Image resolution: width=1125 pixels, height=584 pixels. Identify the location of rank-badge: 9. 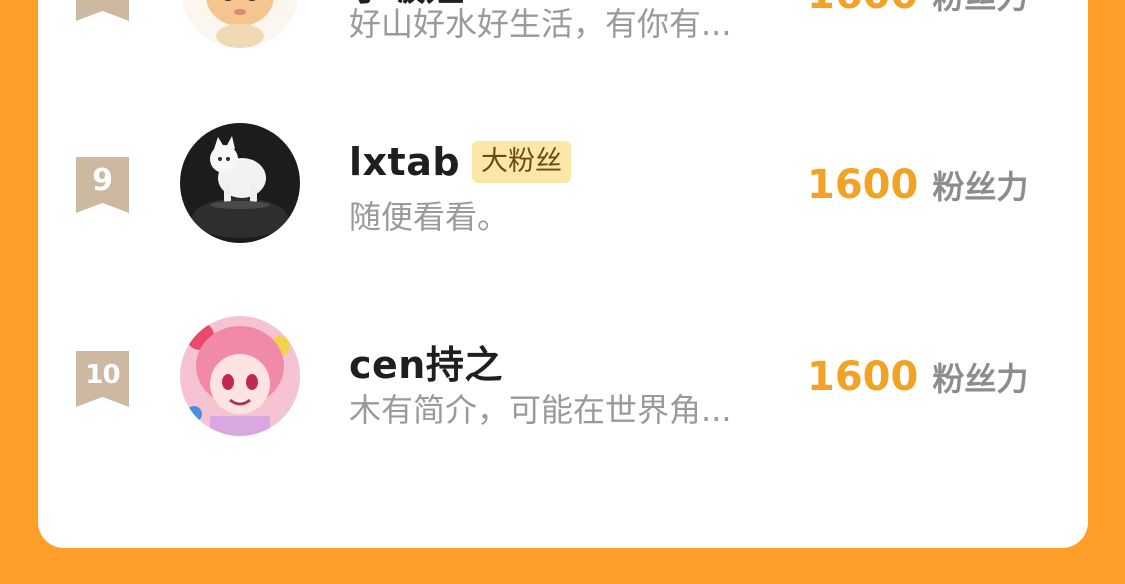
(102, 185).